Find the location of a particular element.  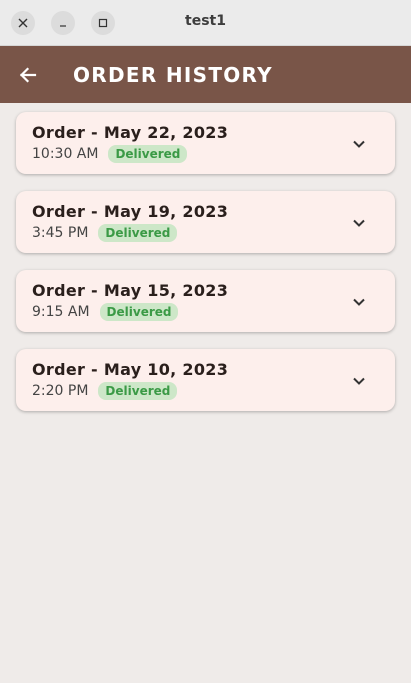

order-time: 2:20 PM is located at coordinates (60, 391).